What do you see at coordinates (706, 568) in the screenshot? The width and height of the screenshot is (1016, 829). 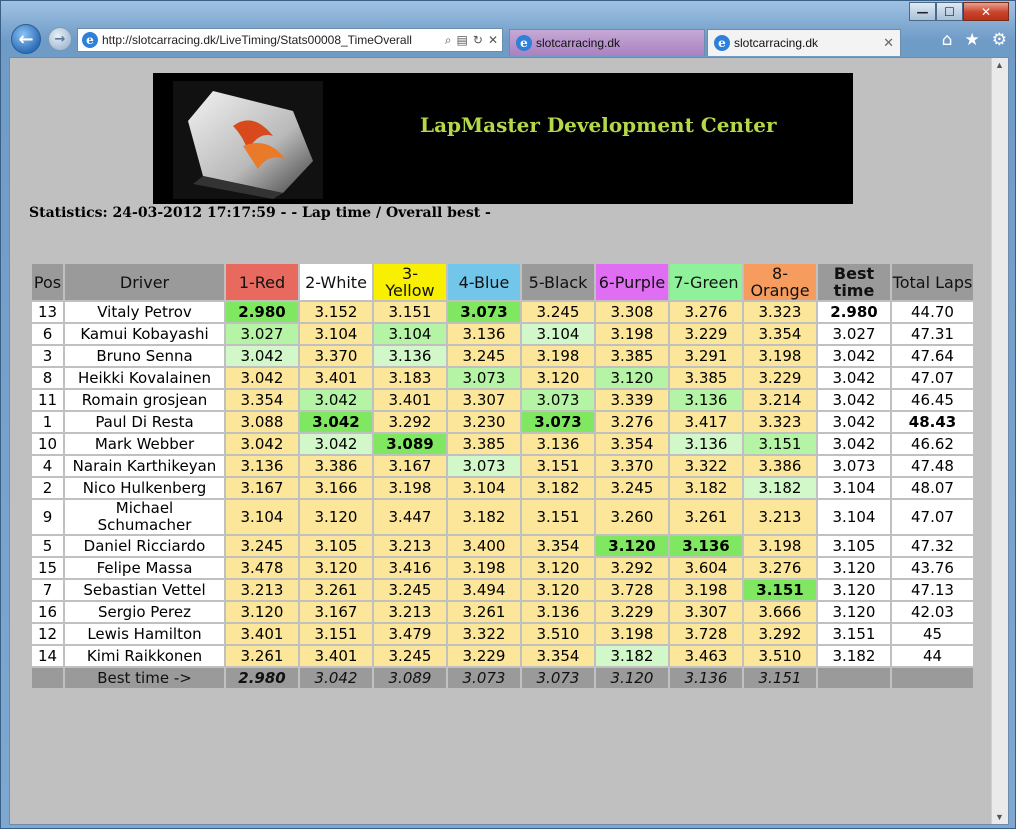 I see `lap-time-cell: 3.604` at bounding box center [706, 568].